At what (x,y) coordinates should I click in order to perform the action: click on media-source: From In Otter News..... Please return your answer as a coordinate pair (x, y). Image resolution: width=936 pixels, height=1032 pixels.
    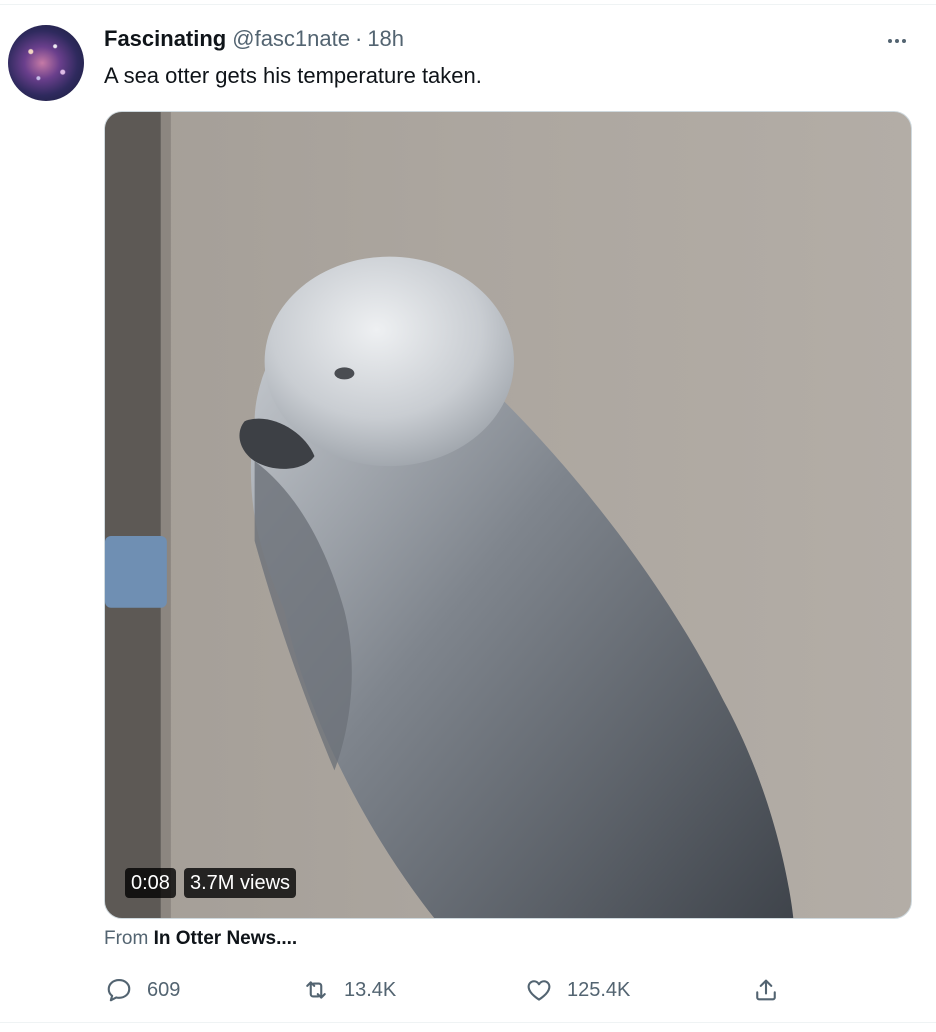
    Looking at the image, I should click on (200, 939).